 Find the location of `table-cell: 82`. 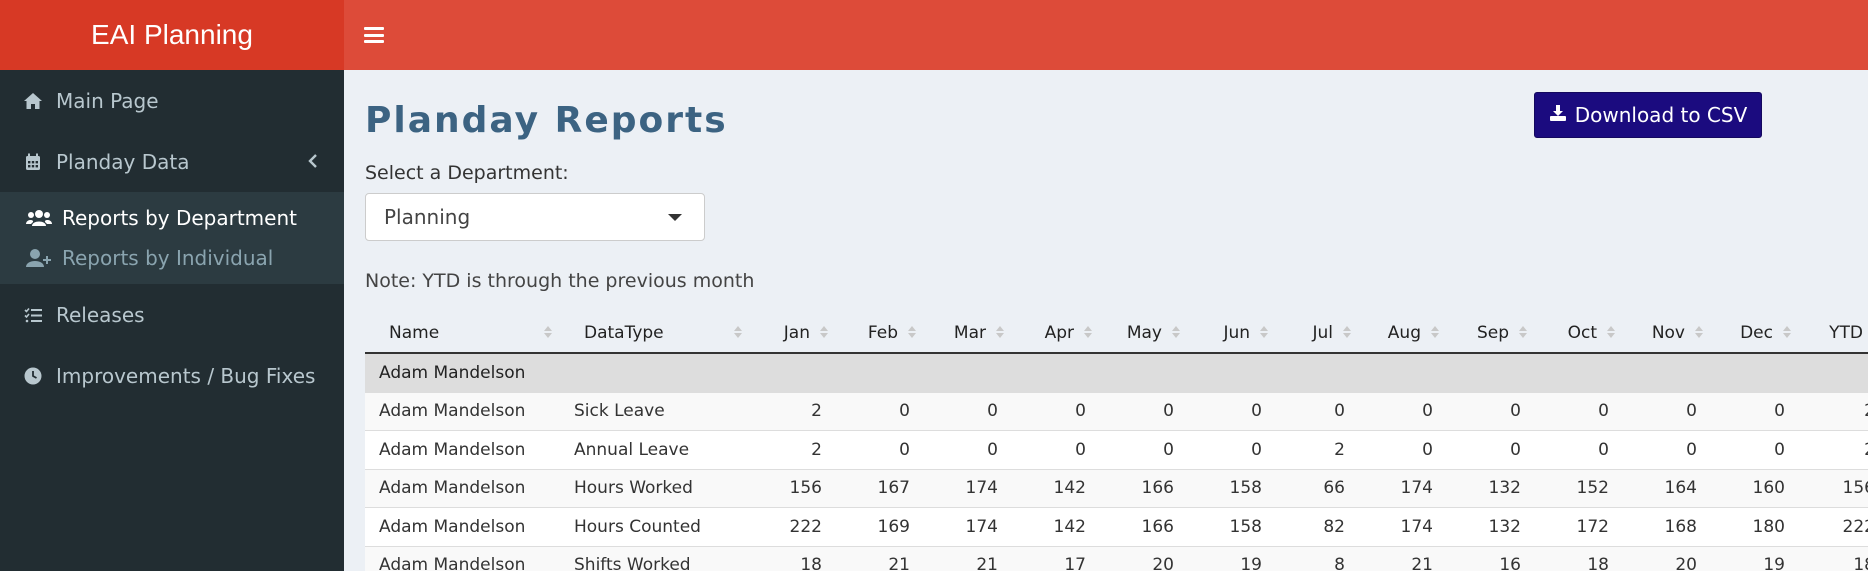

table-cell: 82 is located at coordinates (1317, 527).